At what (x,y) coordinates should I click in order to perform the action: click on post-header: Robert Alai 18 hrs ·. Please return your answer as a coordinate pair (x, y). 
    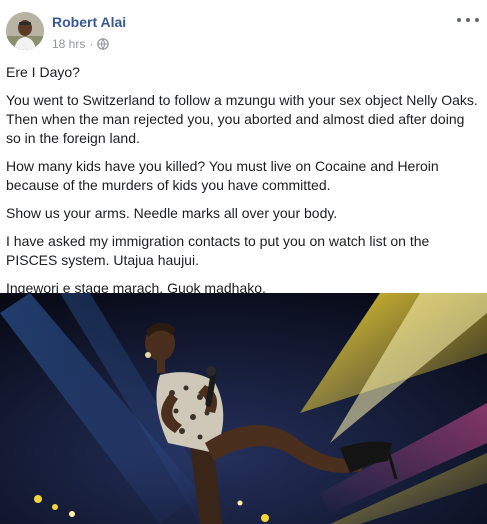
    Looking at the image, I should click on (243, 29).